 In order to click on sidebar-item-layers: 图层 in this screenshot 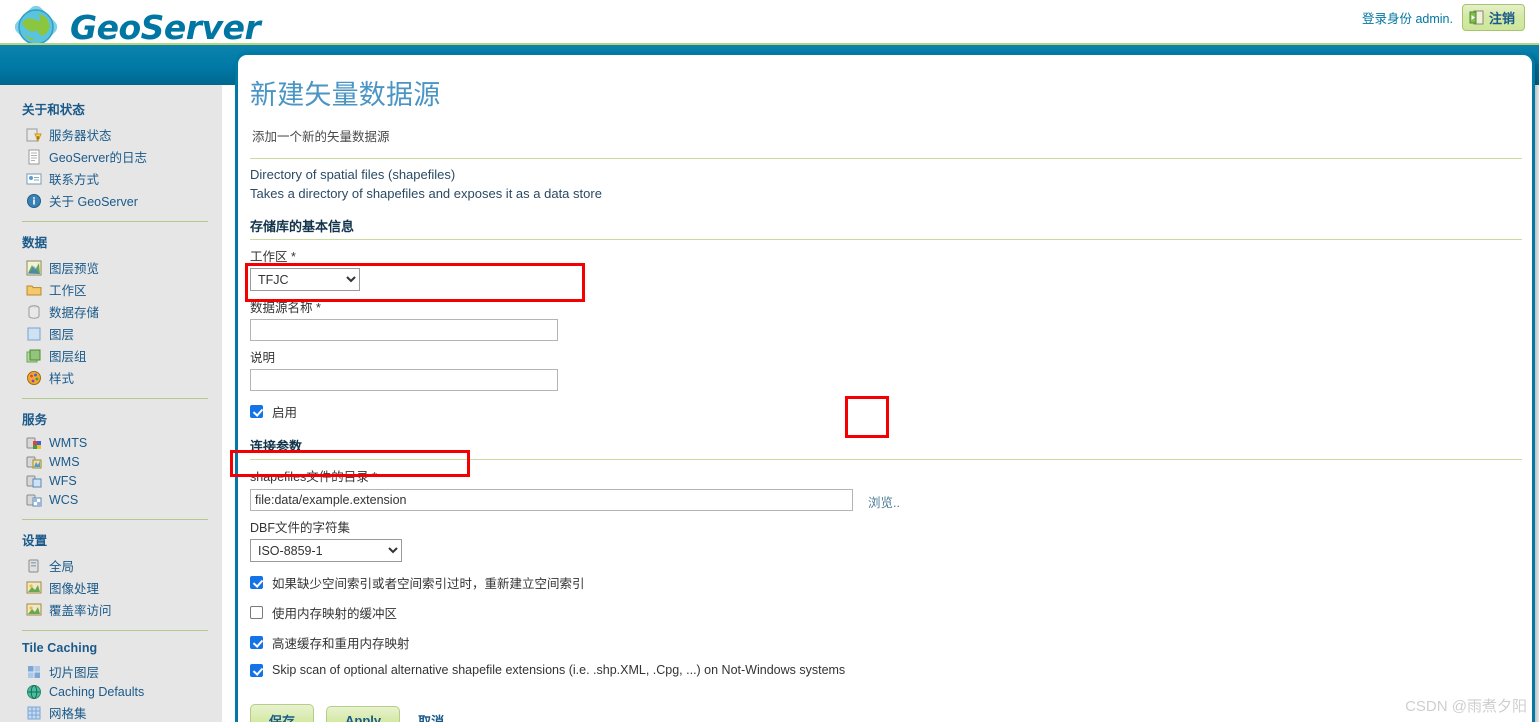, I will do `click(122, 334)`.